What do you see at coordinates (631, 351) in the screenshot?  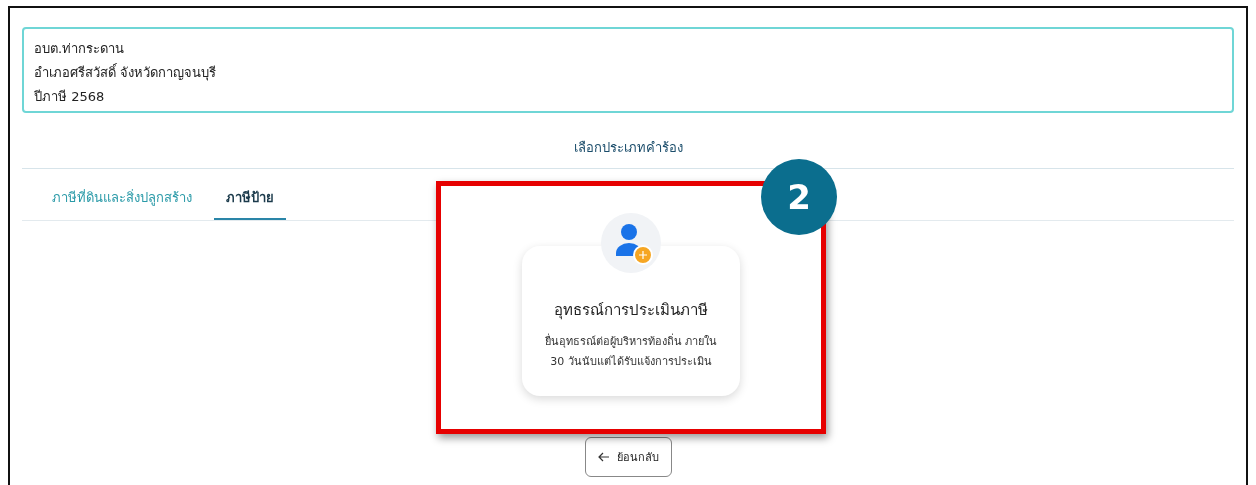 I see `card-description: ยื่นอุทธรณ์ต่อผู้บริหารท้องถิ่น ภายใน 30 วันนับแต่ได้รับแจ้งการประเมิน` at bounding box center [631, 351].